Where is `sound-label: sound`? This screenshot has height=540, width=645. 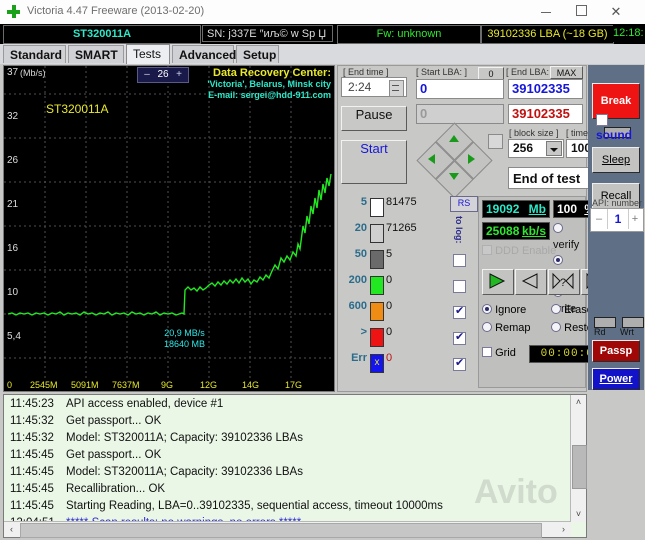 sound-label: sound is located at coordinates (614, 135).